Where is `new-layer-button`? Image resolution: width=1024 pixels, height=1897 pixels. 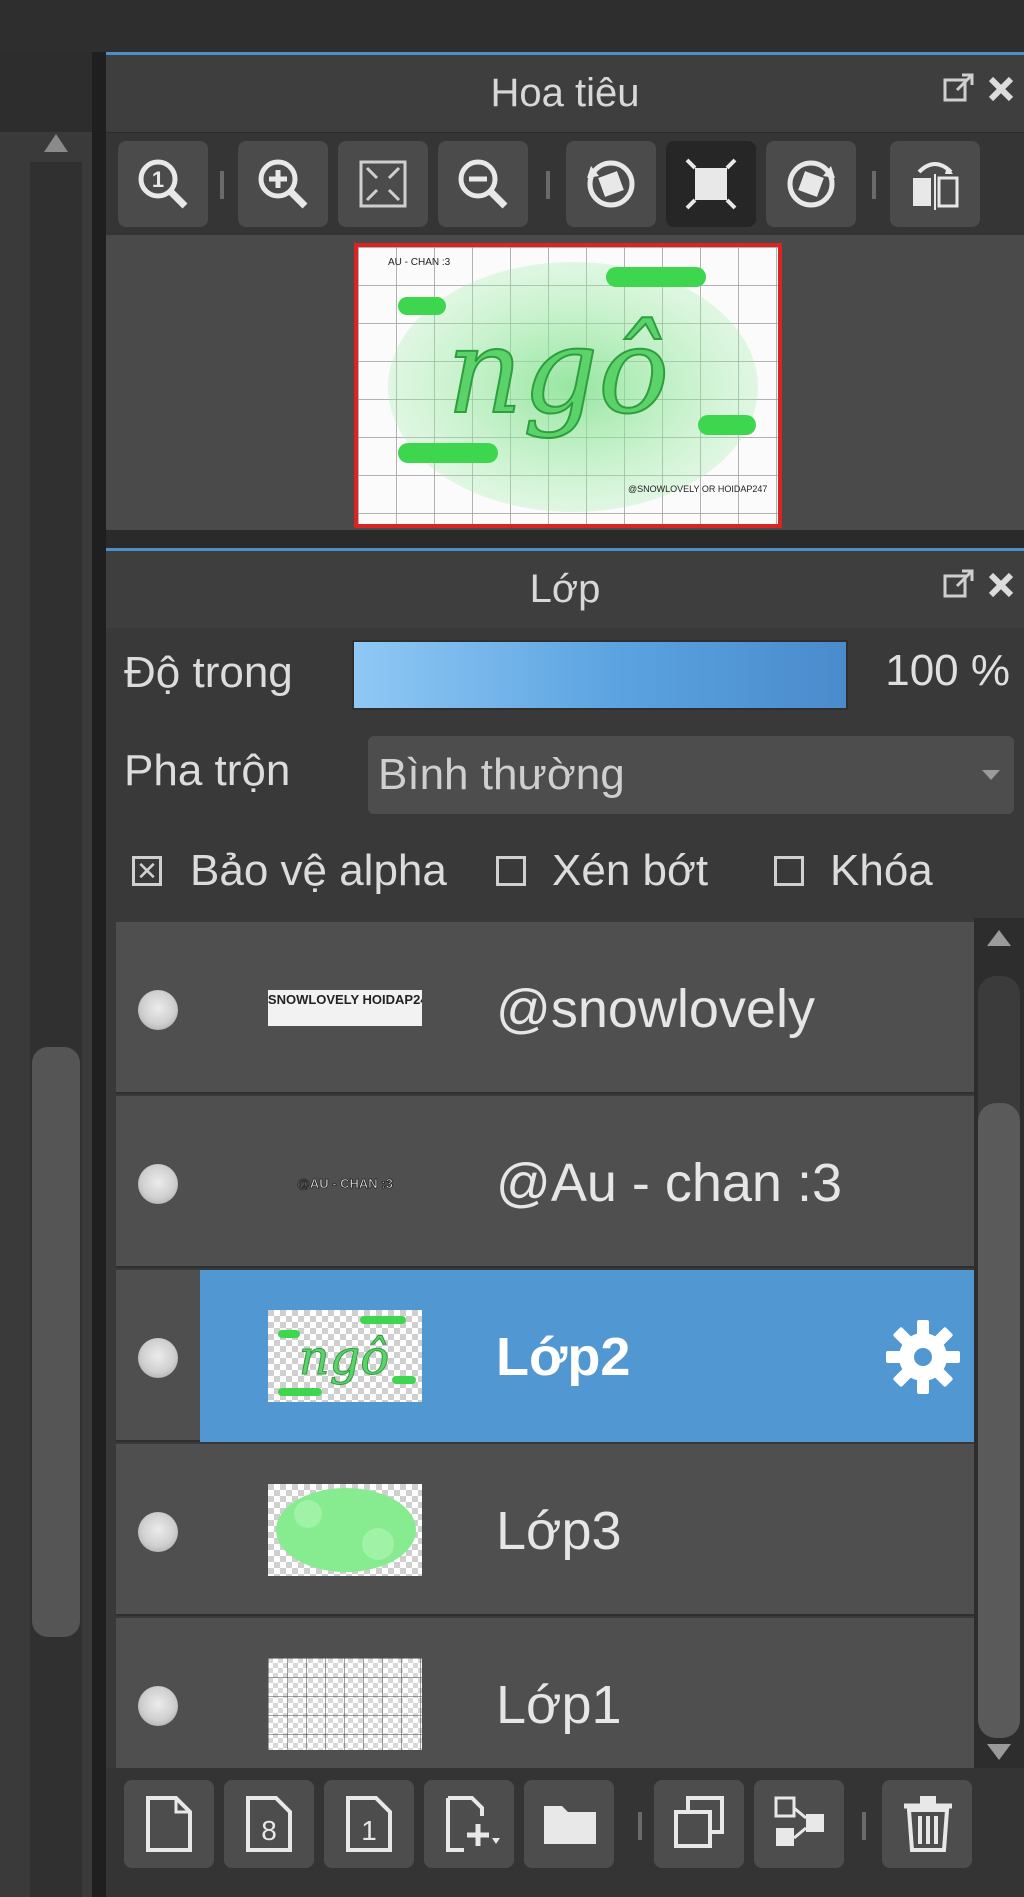 new-layer-button is located at coordinates (169, 1824).